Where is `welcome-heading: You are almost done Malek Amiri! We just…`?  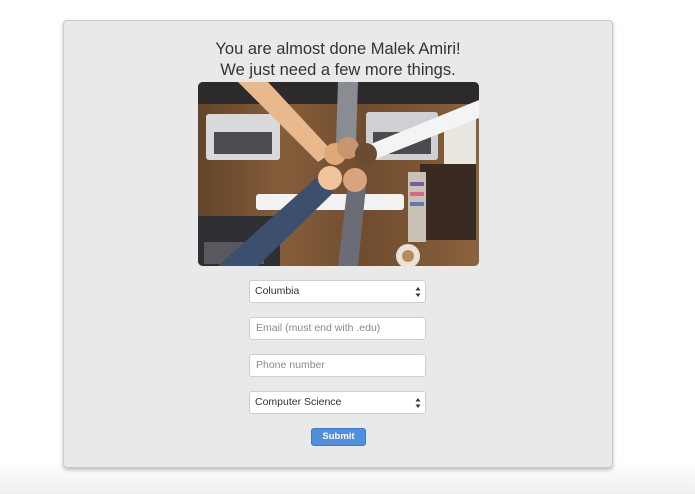 welcome-heading: You are almost done Malek Amiri! We just… is located at coordinates (338, 60).